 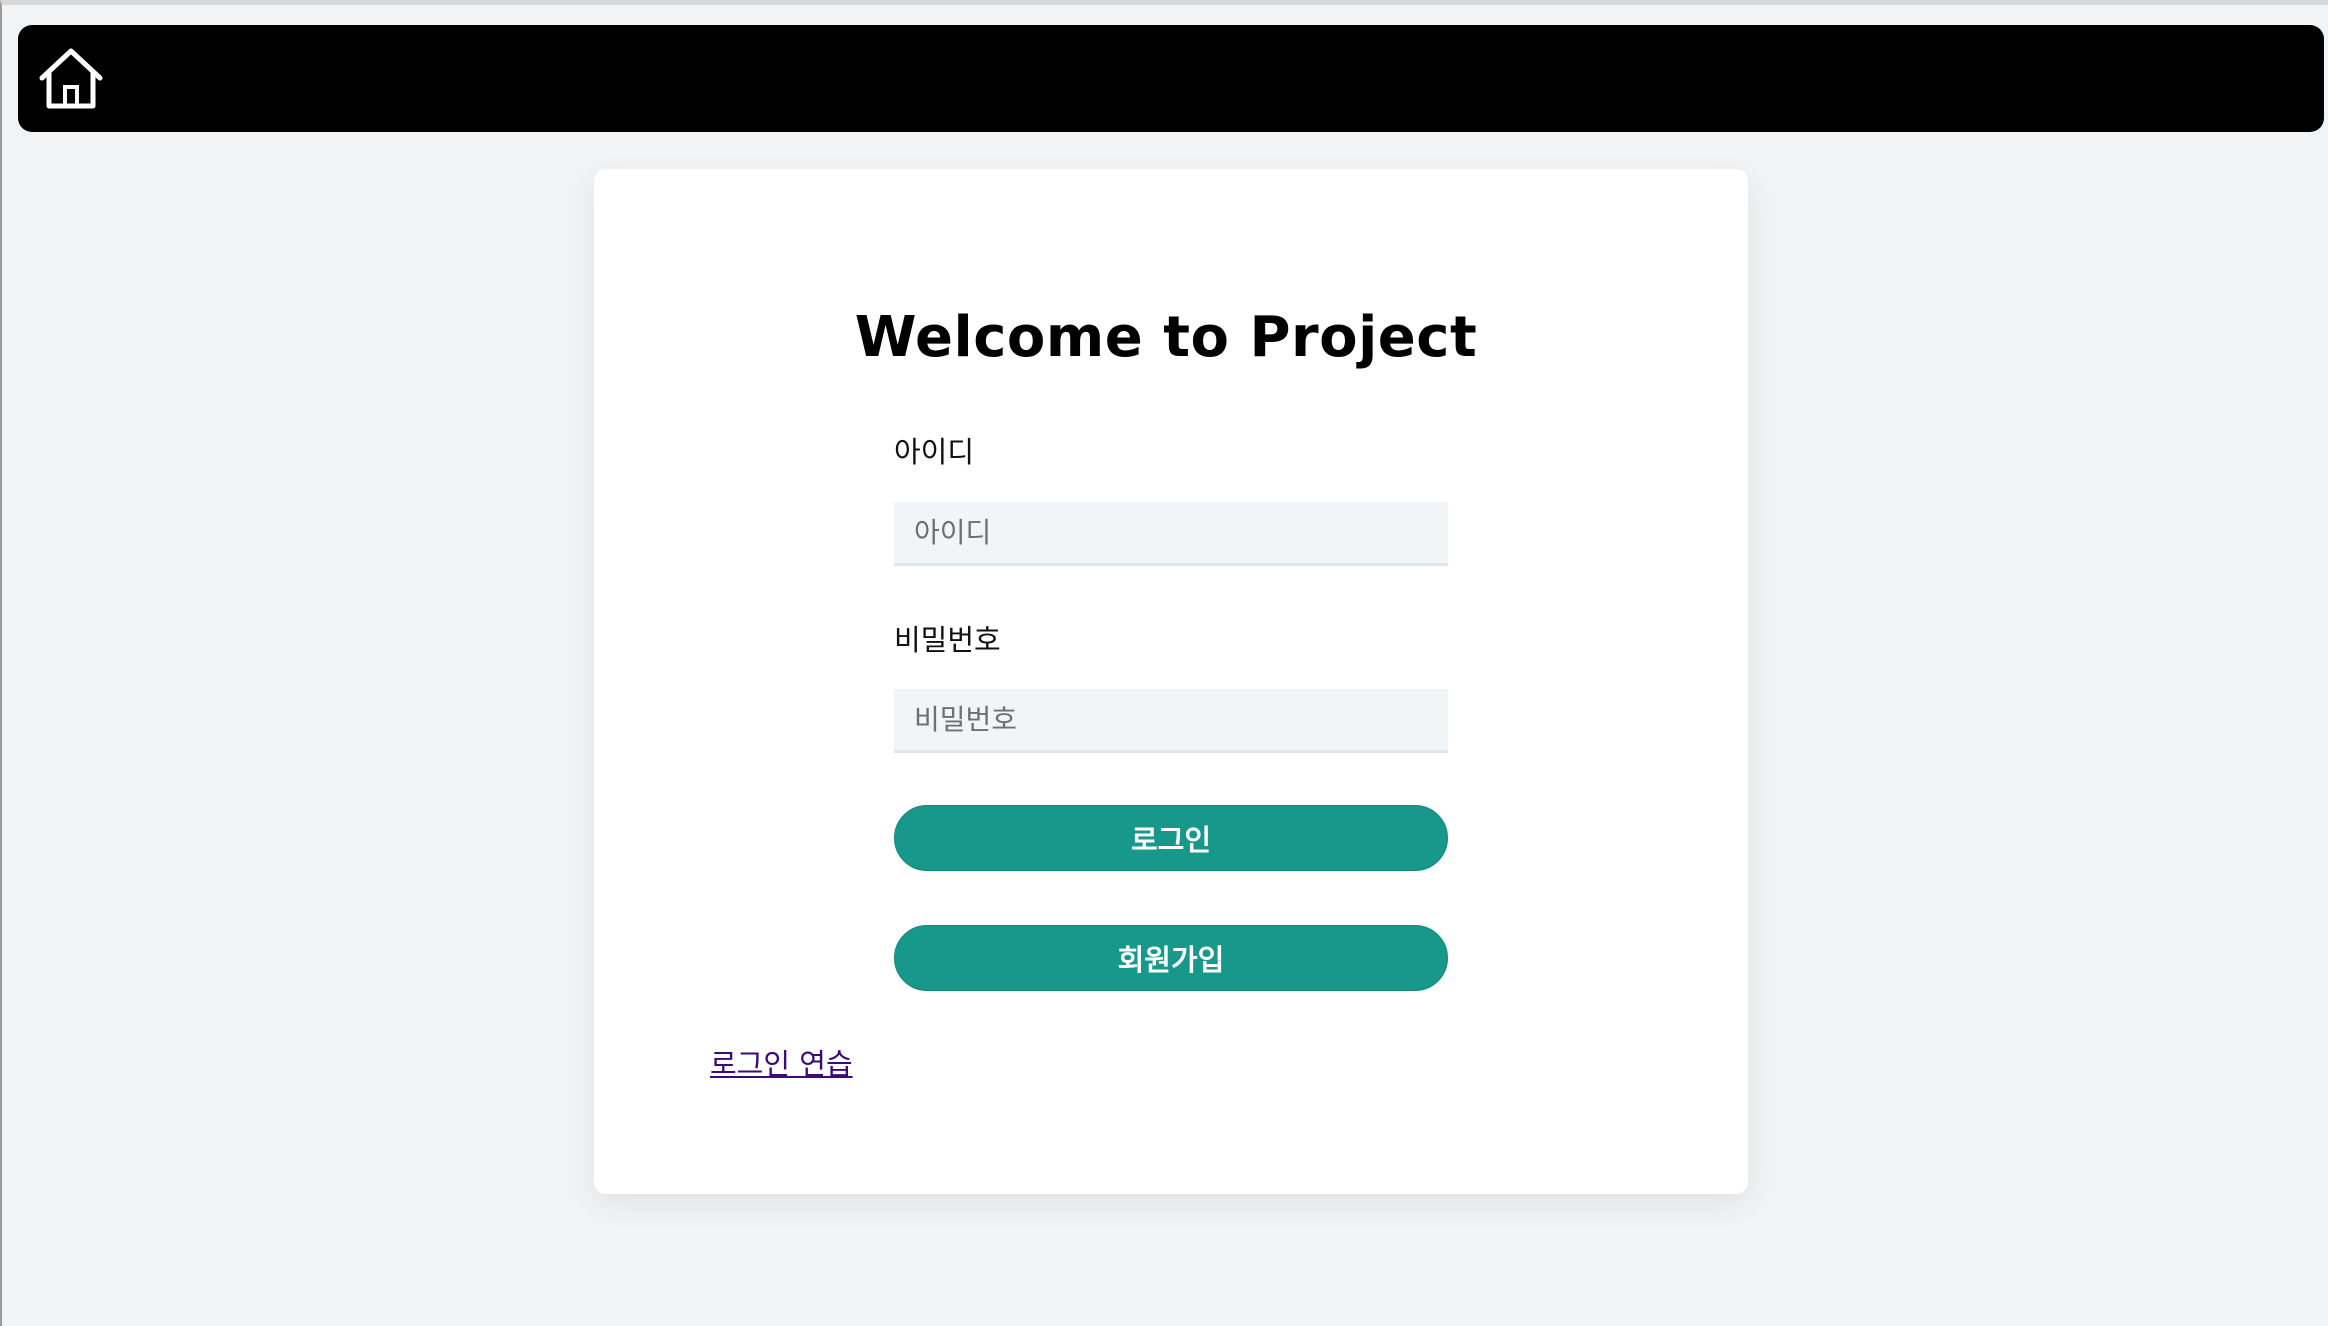 What do you see at coordinates (1166, 337) in the screenshot?
I see `page-title: Welcome to Project` at bounding box center [1166, 337].